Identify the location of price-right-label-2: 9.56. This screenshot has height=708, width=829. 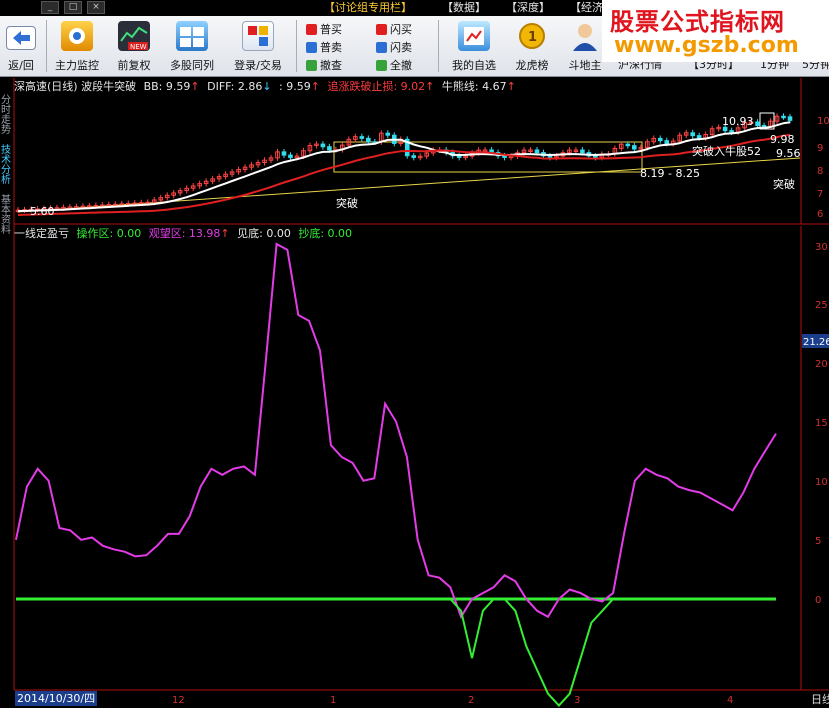
(788, 153).